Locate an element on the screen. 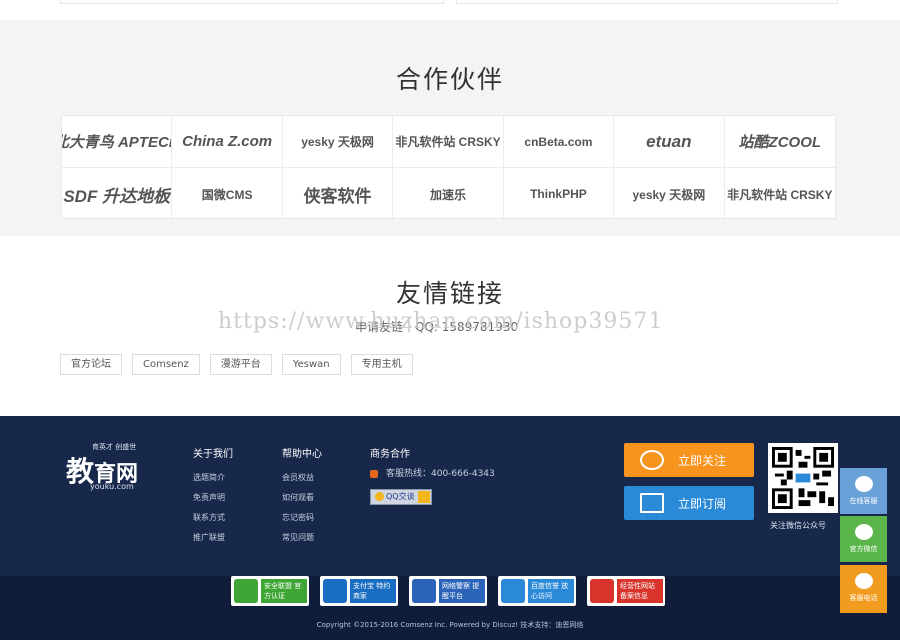 The image size is (900, 640). friend-link: Yeswan is located at coordinates (311, 364).